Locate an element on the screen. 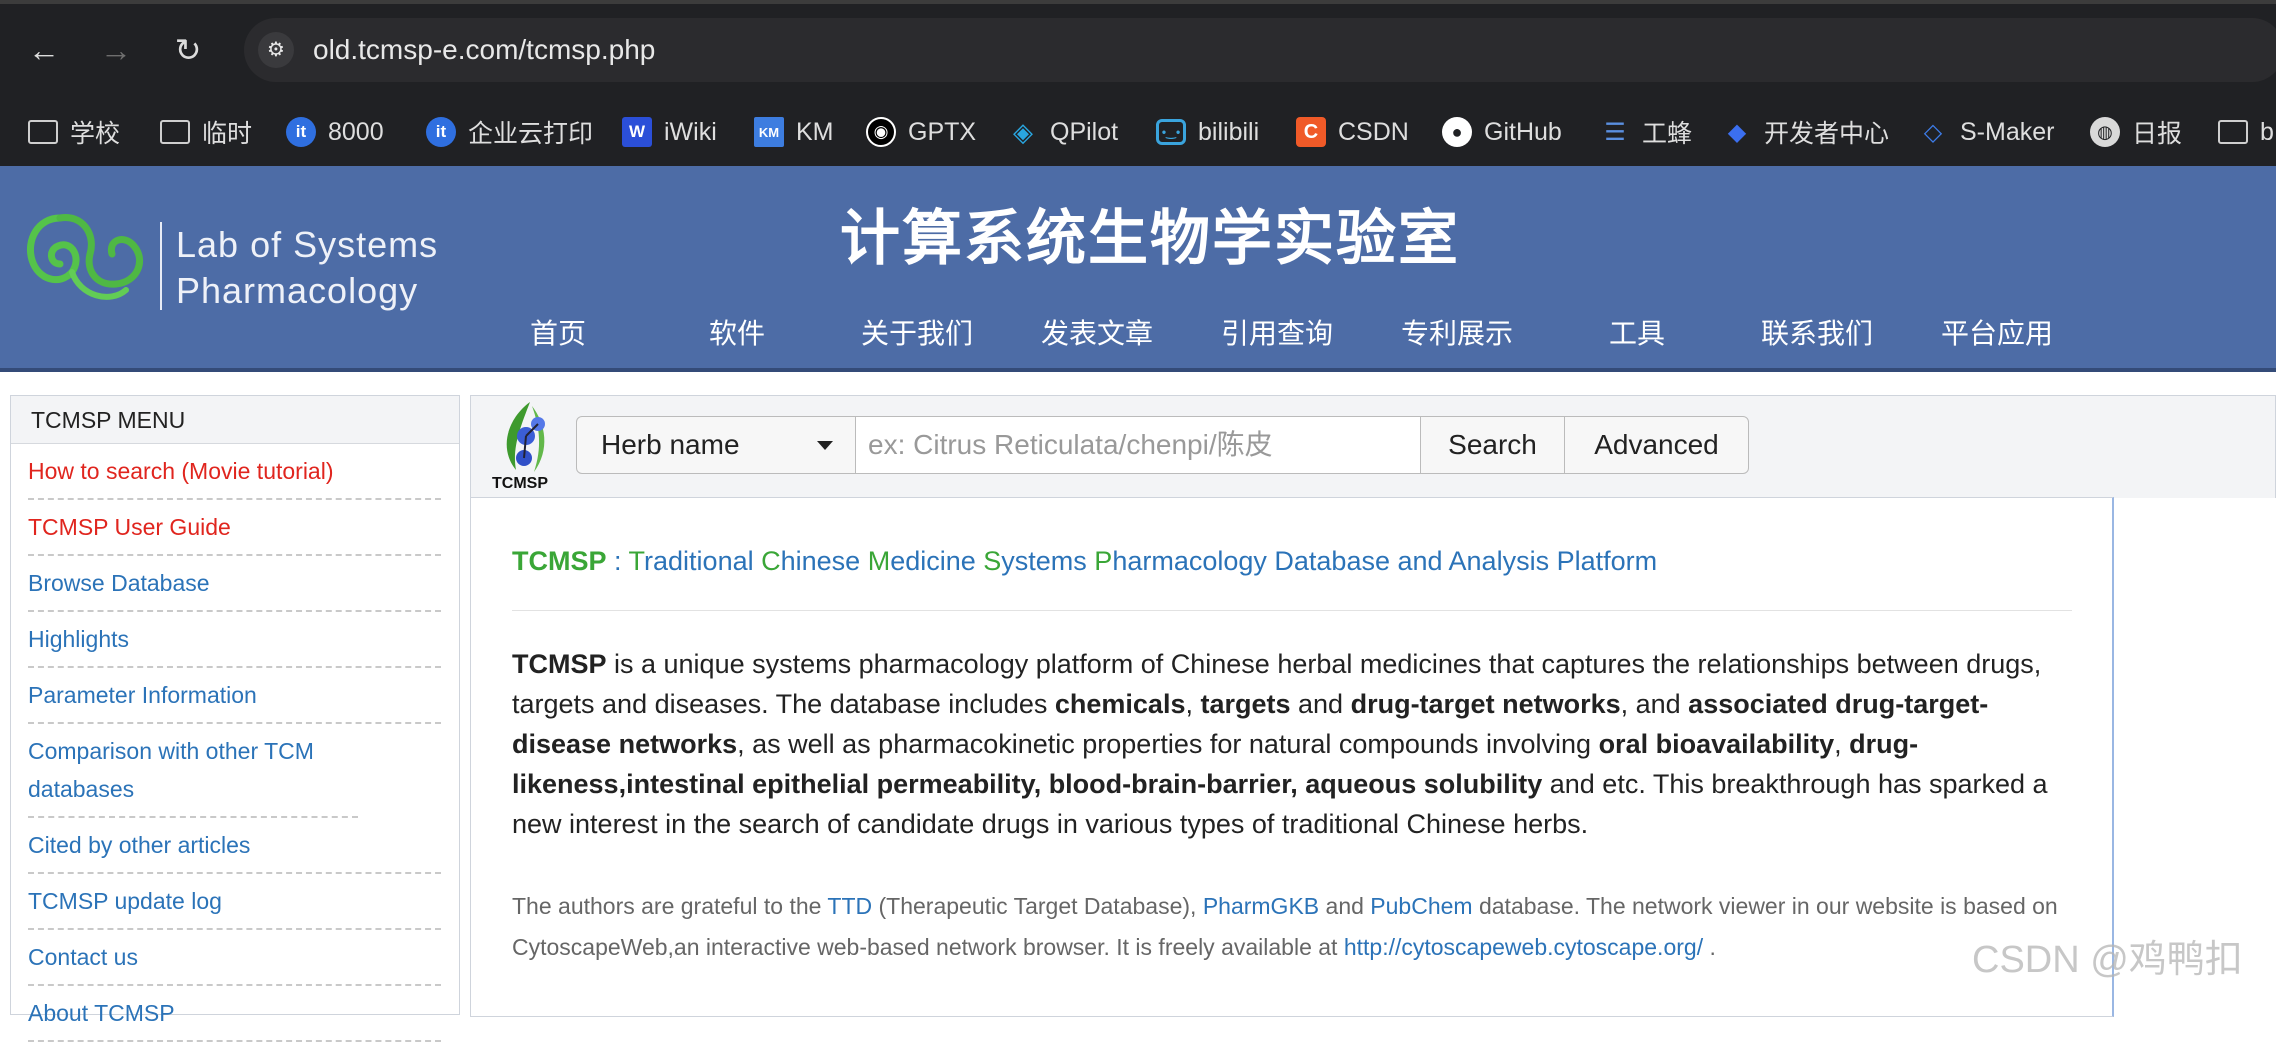 The width and height of the screenshot is (2276, 1042). nav-item-8: 平台应用 is located at coordinates (1997, 332).